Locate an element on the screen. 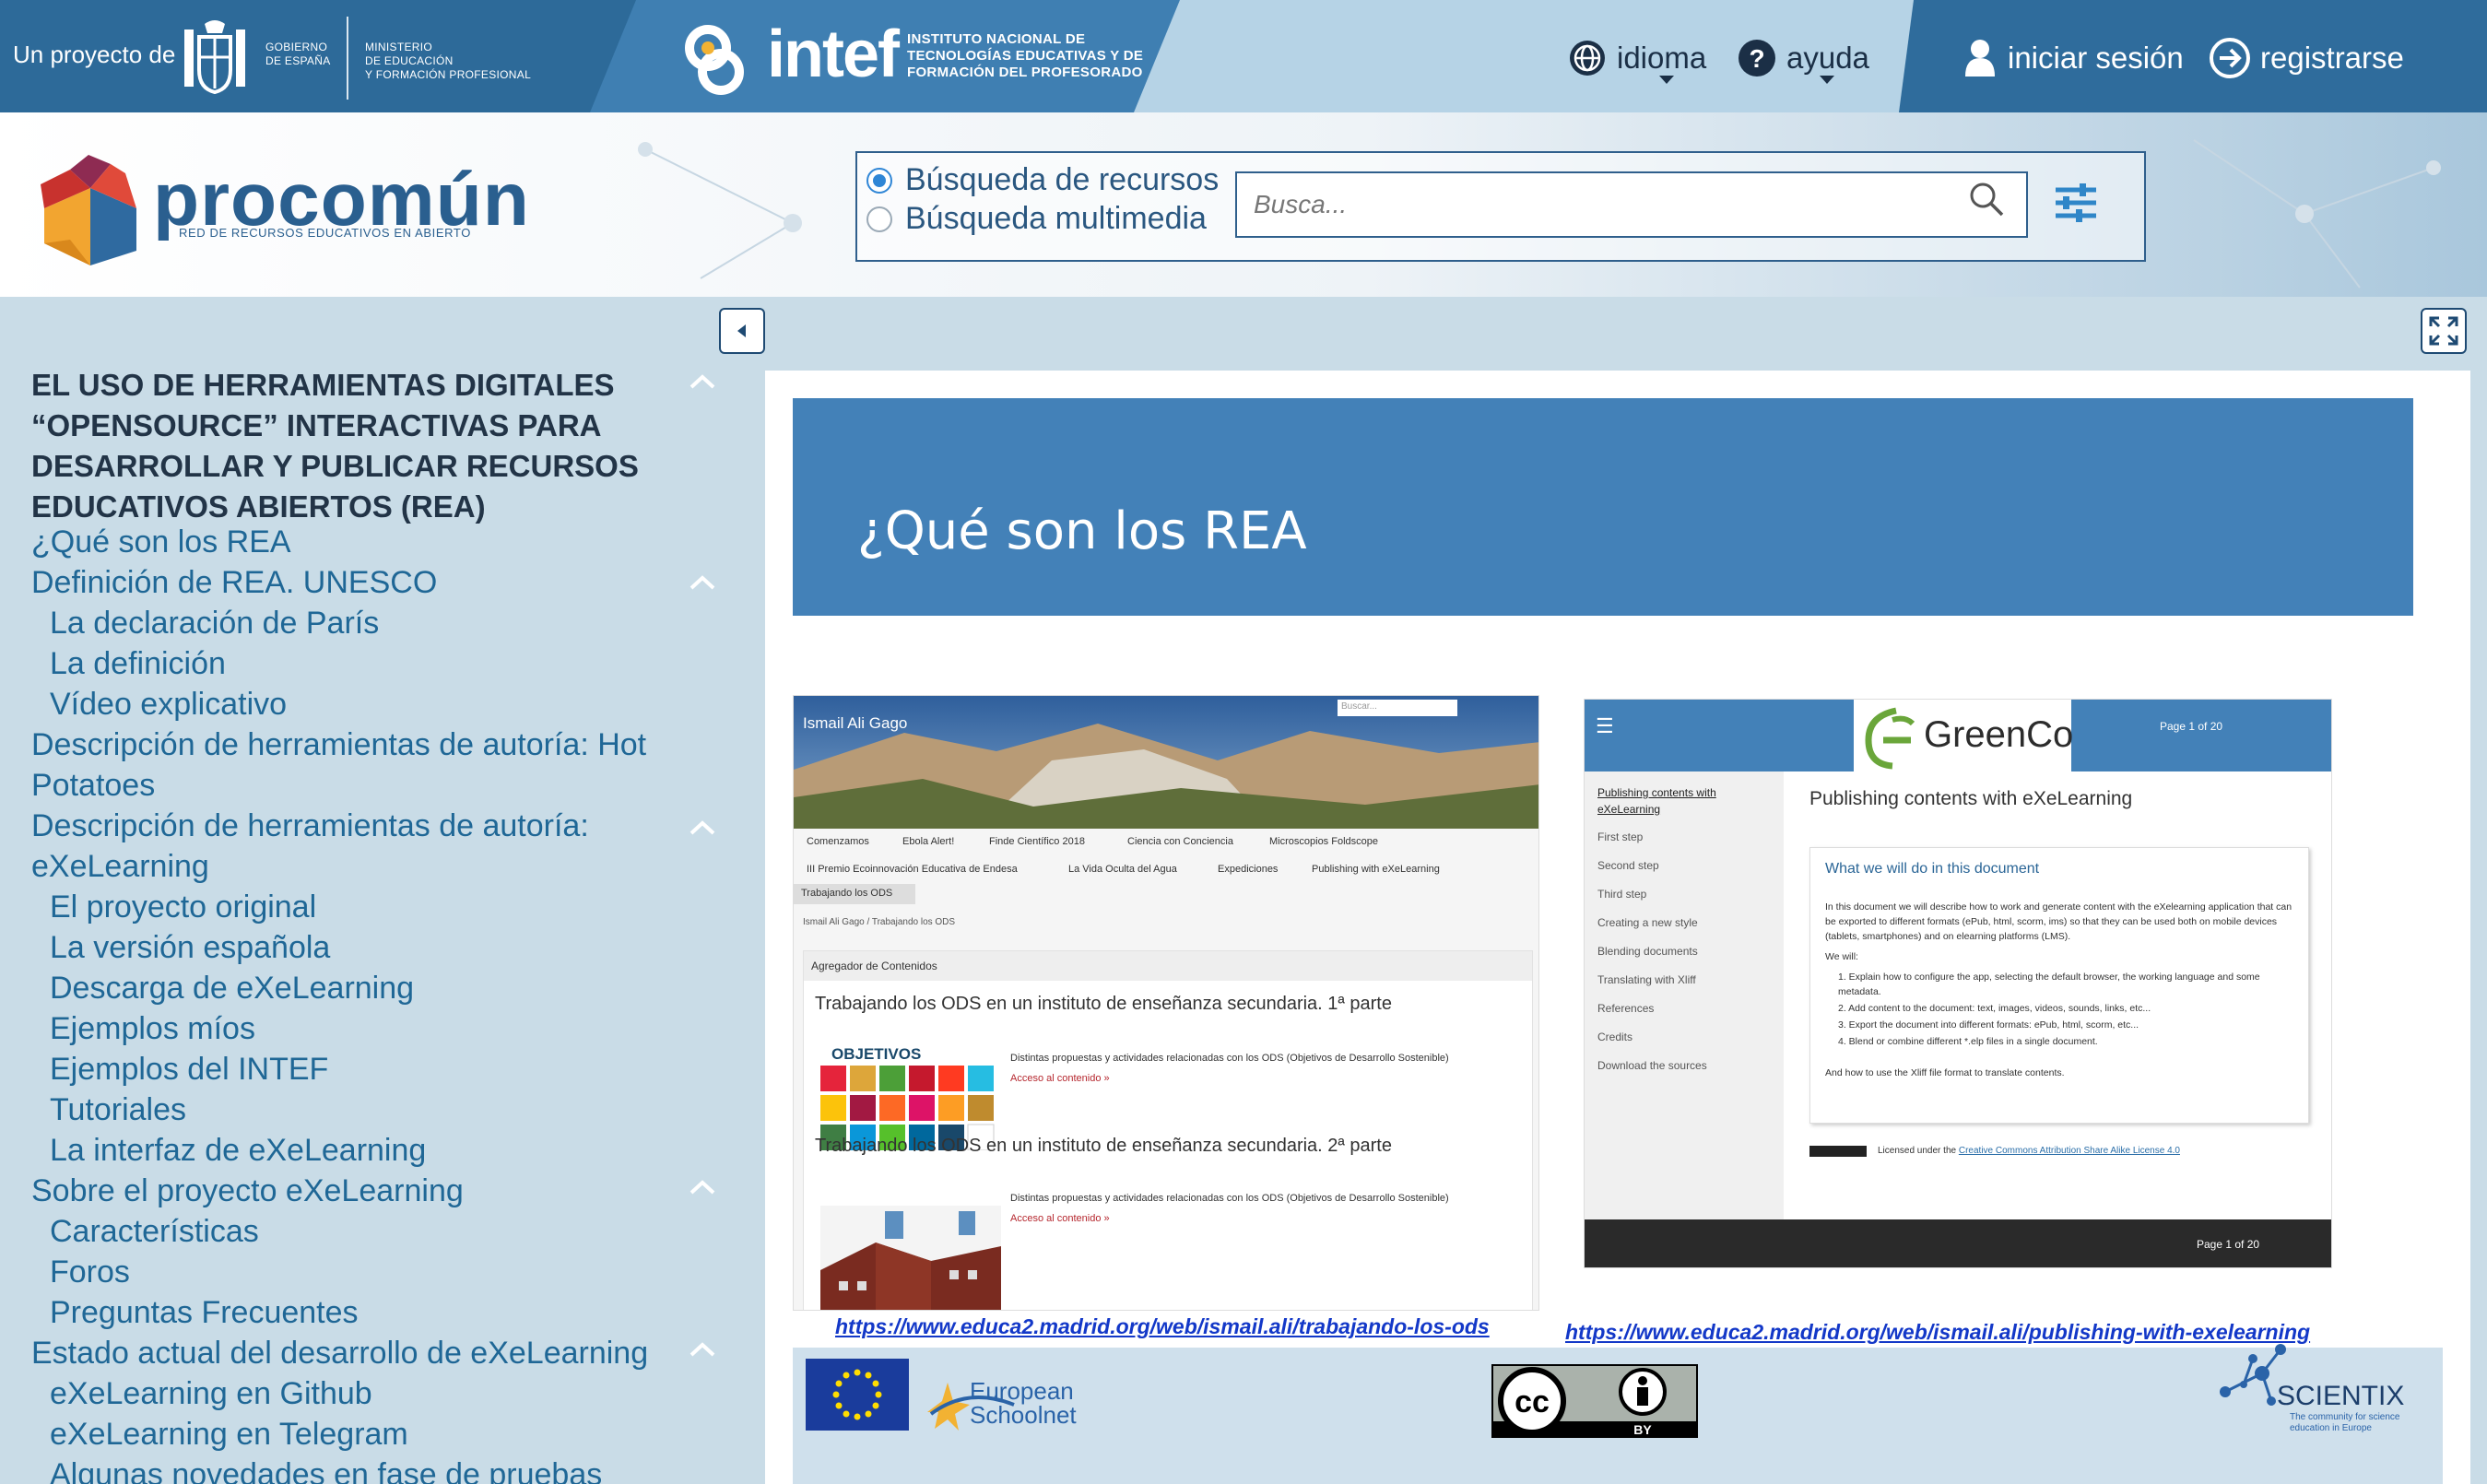 Image resolution: width=2487 pixels, height=1484 pixels. side-menu-item: Blending documents is located at coordinates (1648, 951).